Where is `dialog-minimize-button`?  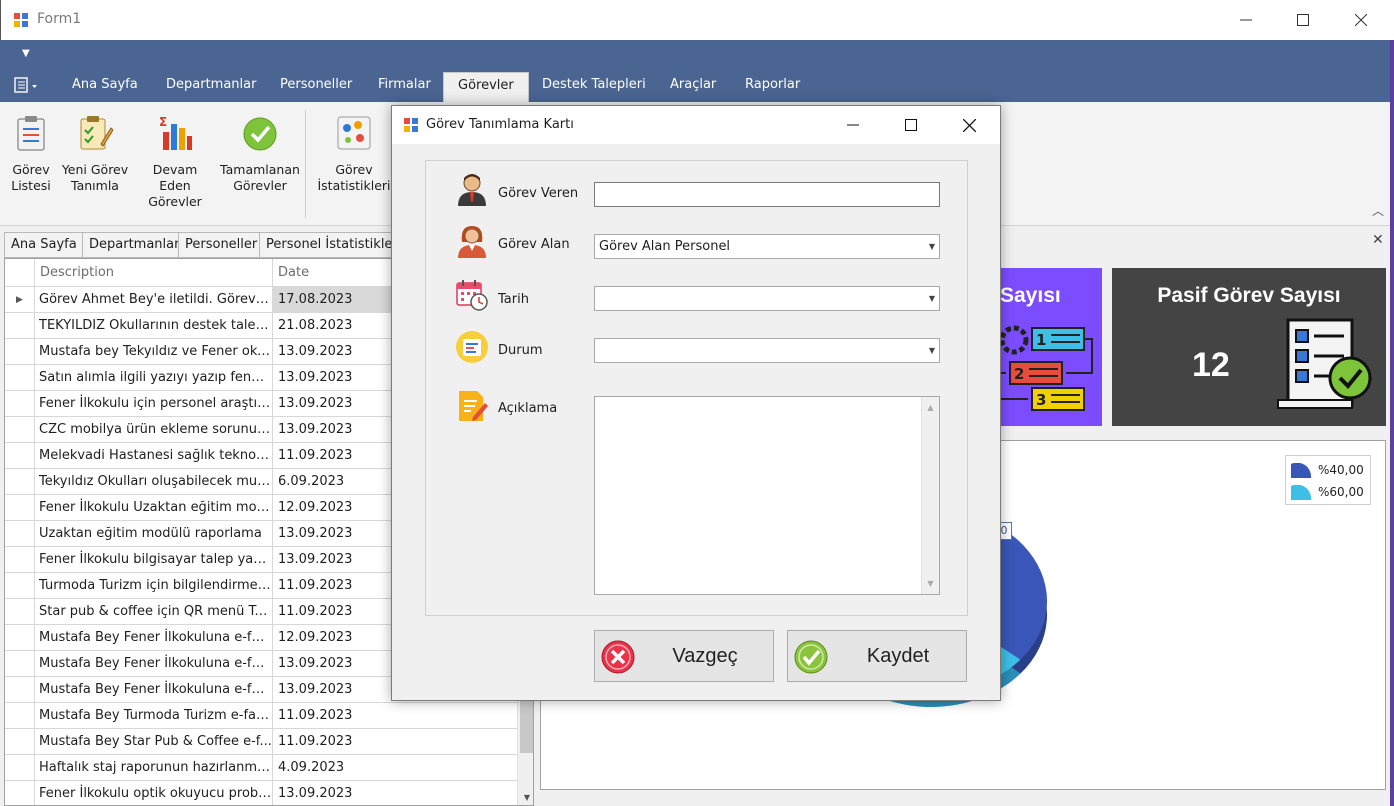 dialog-minimize-button is located at coordinates (853, 125).